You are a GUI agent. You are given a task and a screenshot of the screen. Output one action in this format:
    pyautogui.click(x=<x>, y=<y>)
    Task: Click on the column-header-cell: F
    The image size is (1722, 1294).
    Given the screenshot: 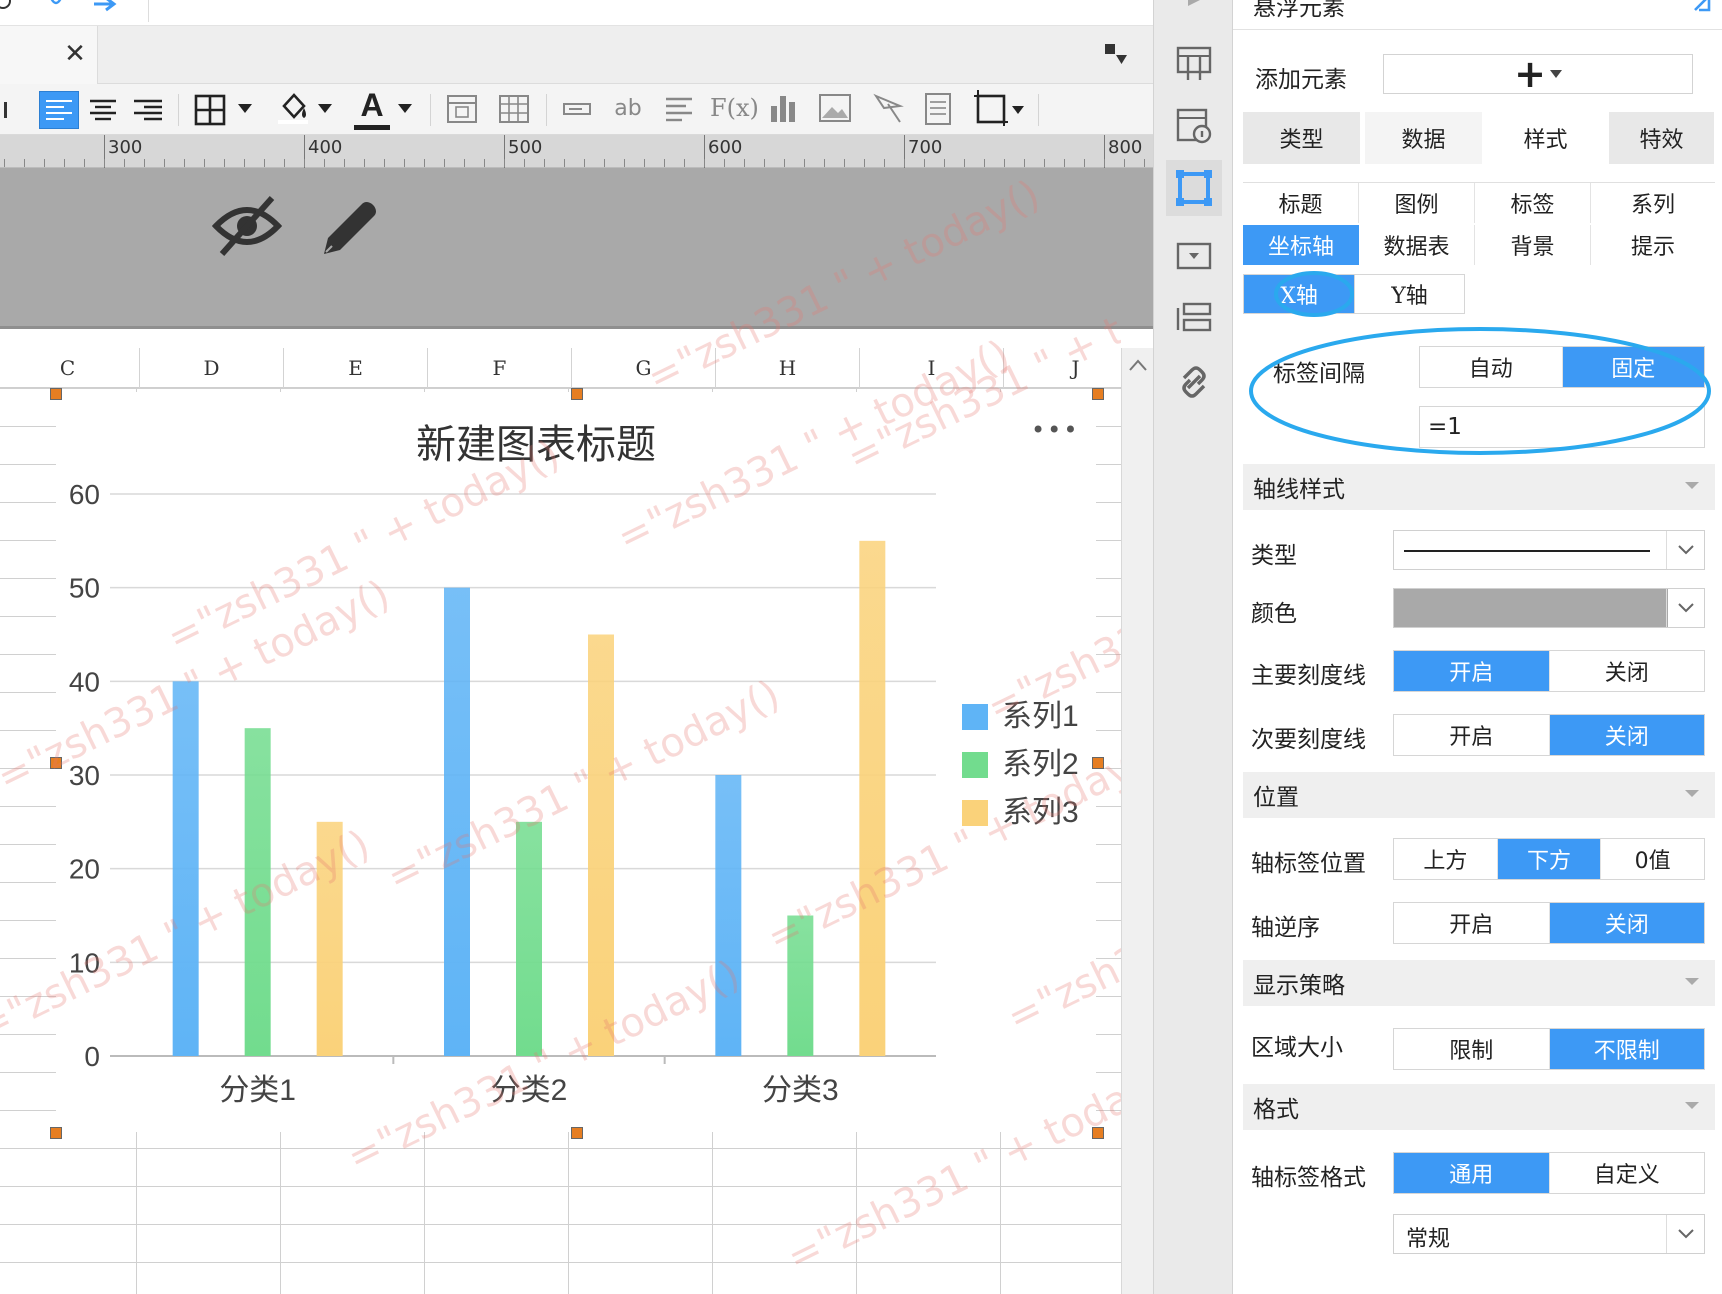 What is the action you would take?
    pyautogui.click(x=500, y=368)
    